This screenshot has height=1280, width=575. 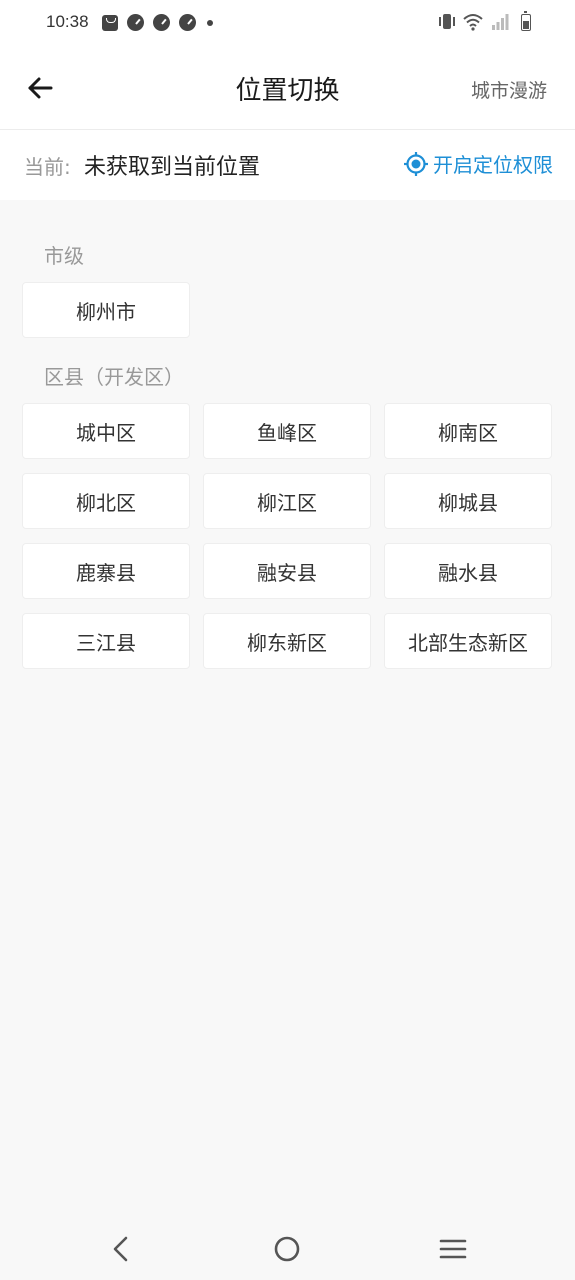 What do you see at coordinates (67, 21) in the screenshot?
I see `status-time: 10:38` at bounding box center [67, 21].